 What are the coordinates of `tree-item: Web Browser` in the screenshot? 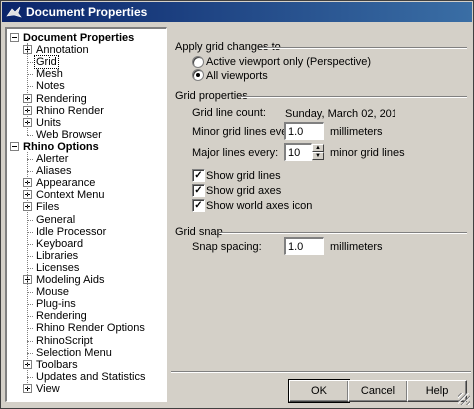 It's located at (69, 135).